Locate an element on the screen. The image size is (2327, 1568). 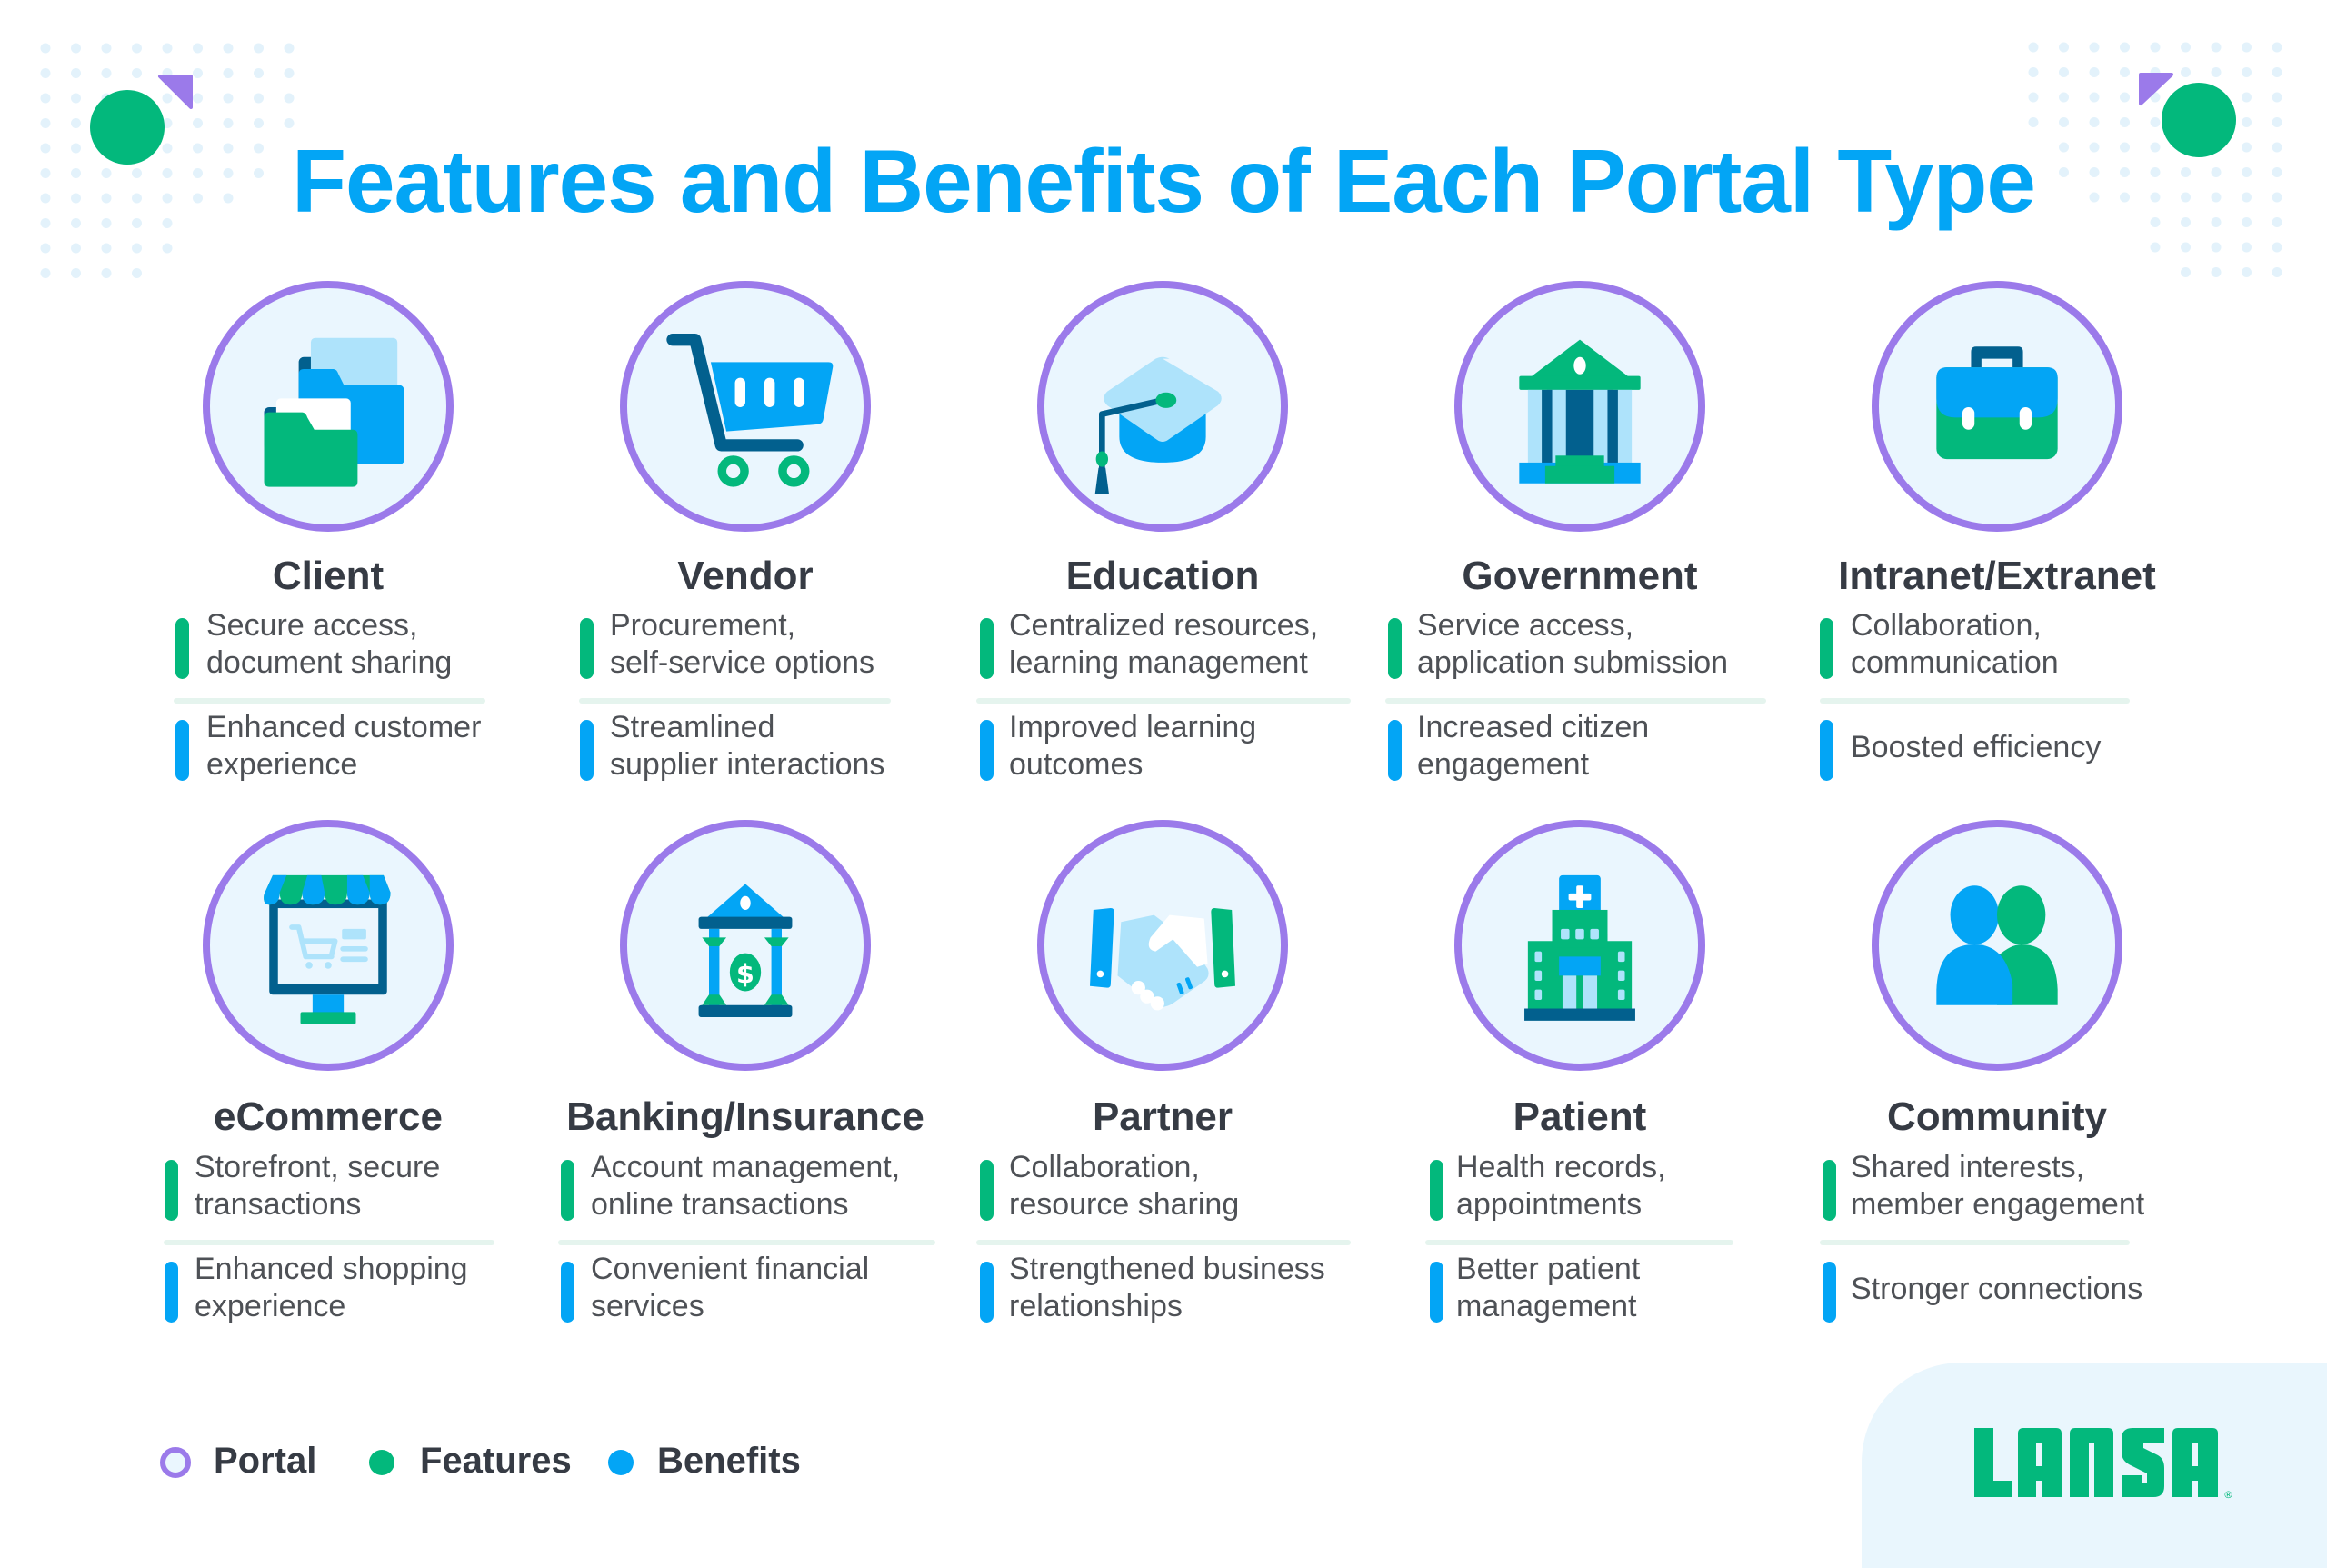
graduation-cap-icon is located at coordinates (1158, 425).